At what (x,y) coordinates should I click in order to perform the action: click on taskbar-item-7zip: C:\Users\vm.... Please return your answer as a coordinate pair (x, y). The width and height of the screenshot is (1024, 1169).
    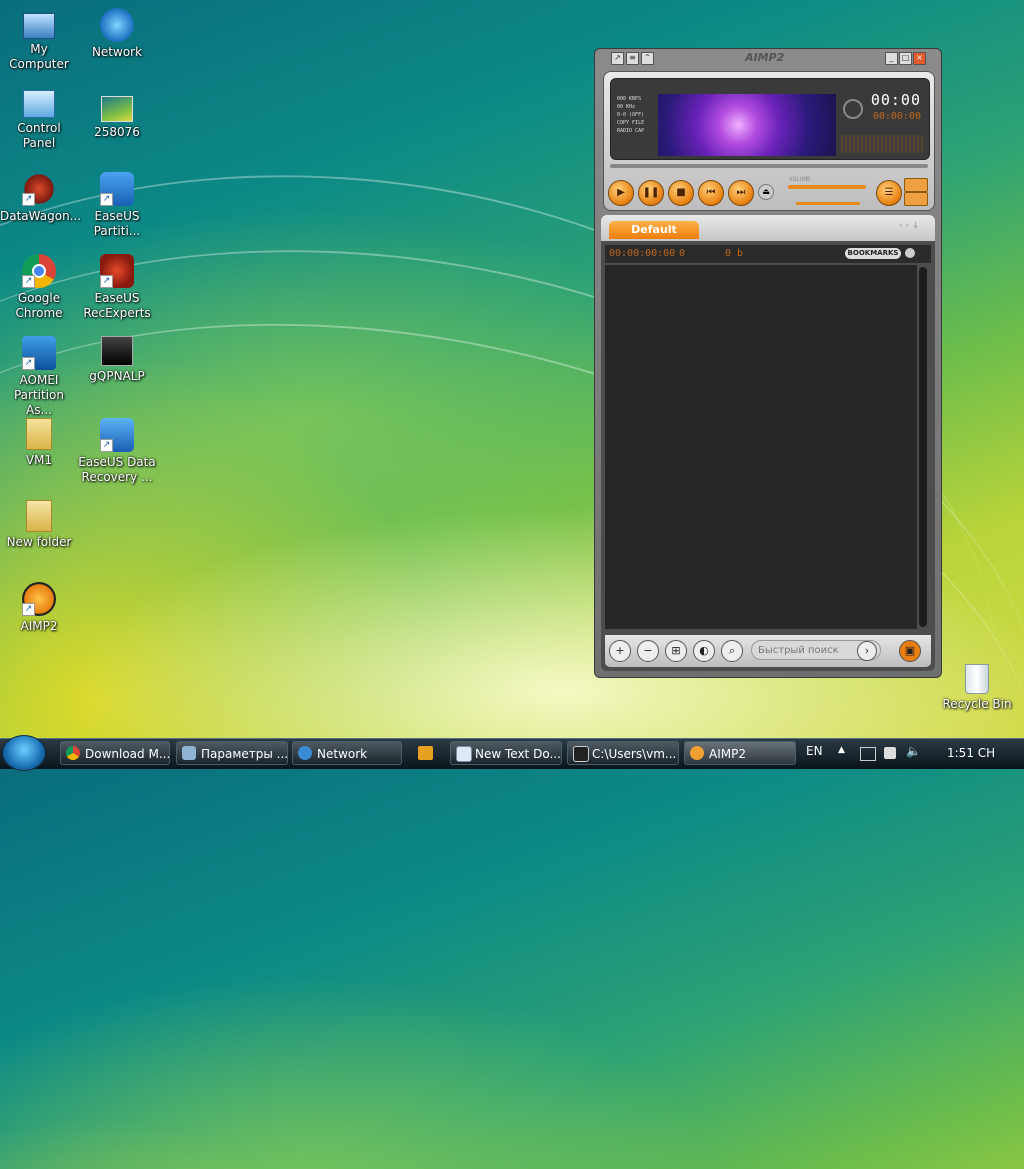
    Looking at the image, I should click on (623, 753).